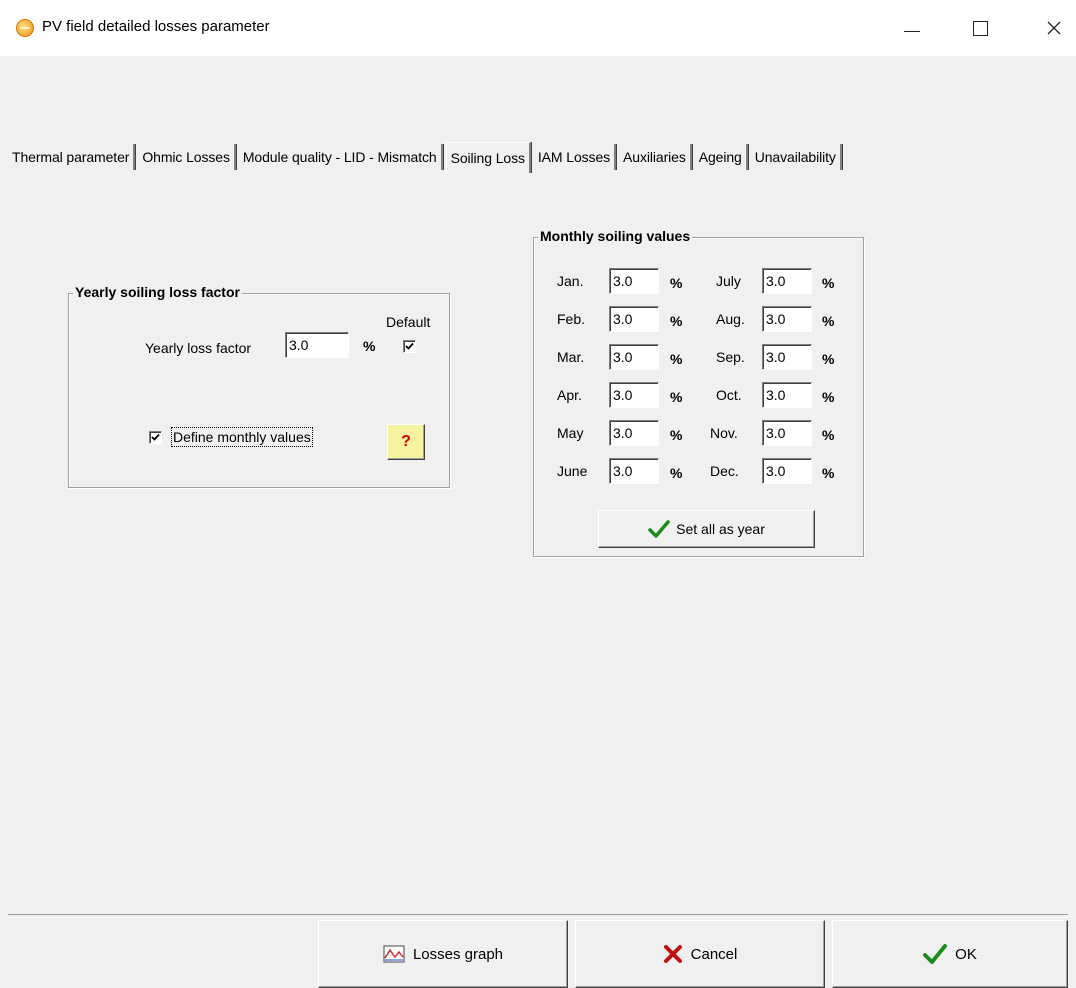 The image size is (1076, 988). I want to click on losses-graph-button: Losses graph, so click(443, 954).